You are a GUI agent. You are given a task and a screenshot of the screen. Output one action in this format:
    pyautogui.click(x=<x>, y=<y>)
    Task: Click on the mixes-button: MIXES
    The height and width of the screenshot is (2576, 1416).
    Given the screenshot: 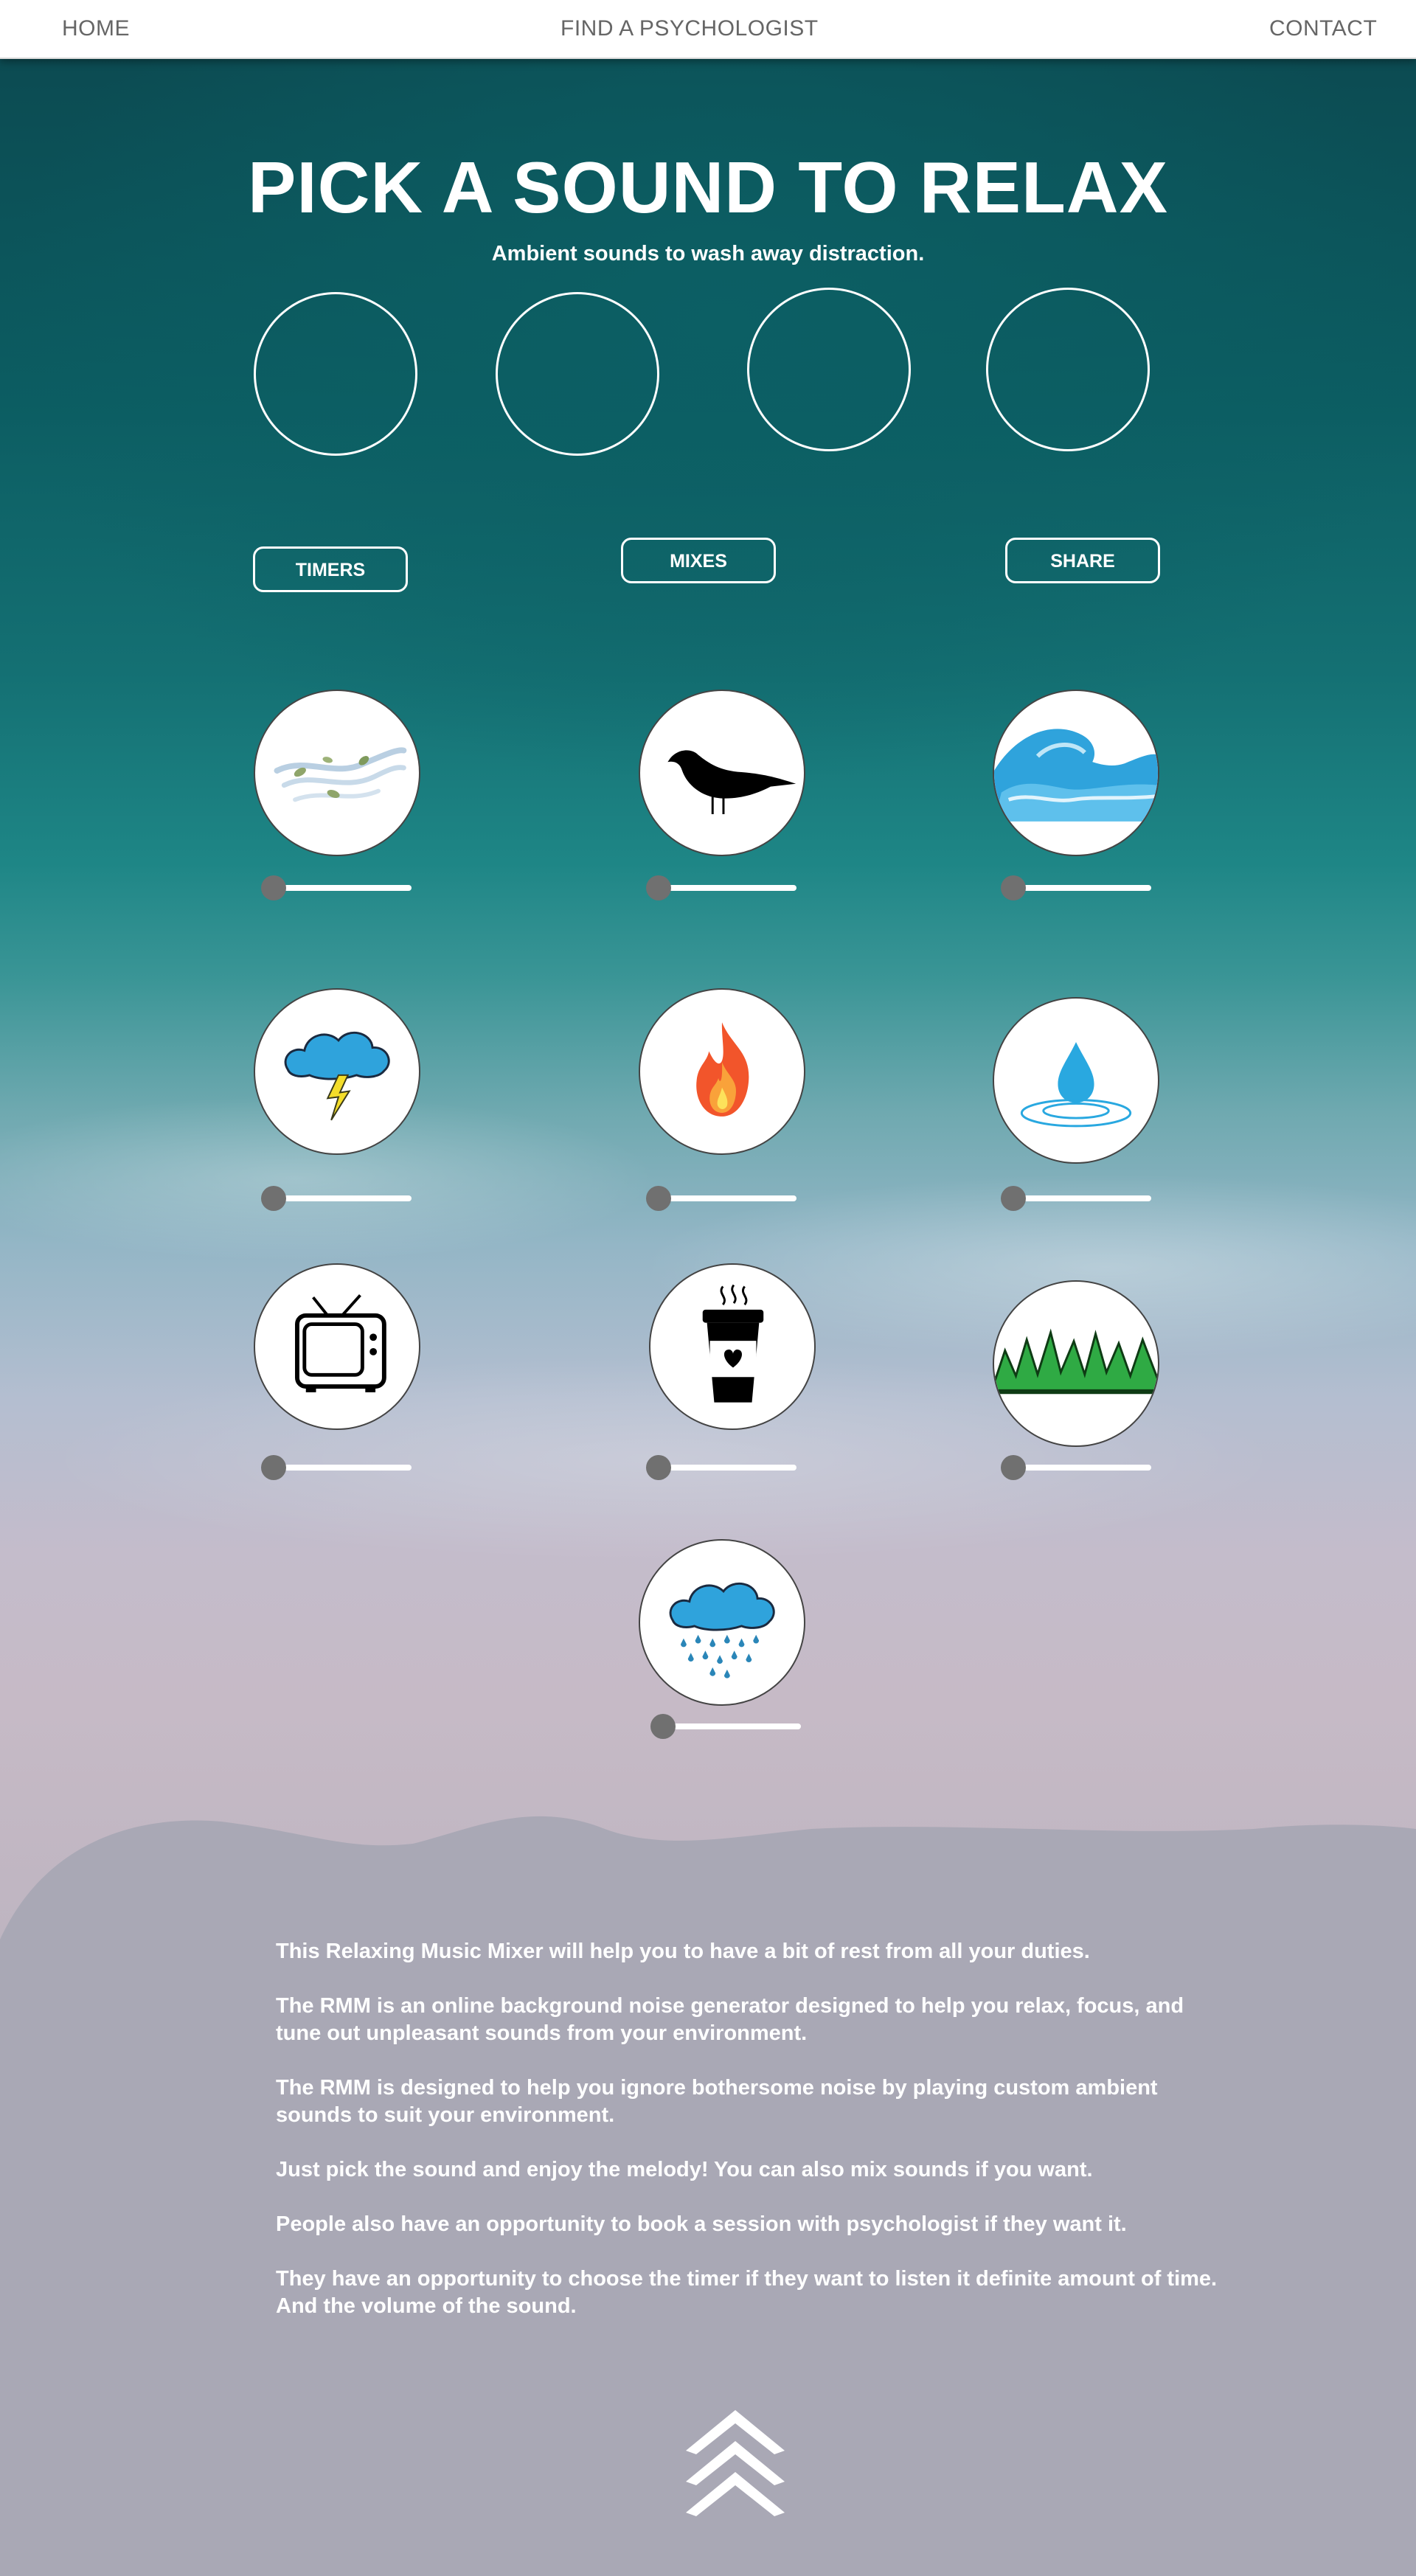 What is the action you would take?
    pyautogui.click(x=698, y=560)
    